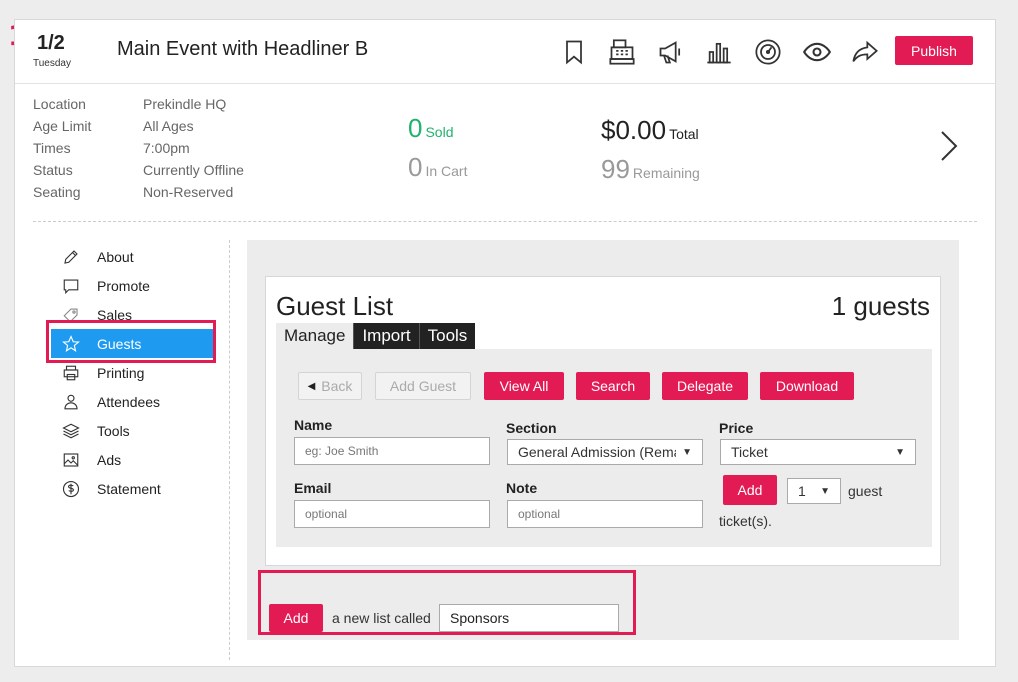 Image resolution: width=1018 pixels, height=682 pixels. Describe the element at coordinates (115, 256) in the screenshot. I see `sidebar-item-label: About` at that location.